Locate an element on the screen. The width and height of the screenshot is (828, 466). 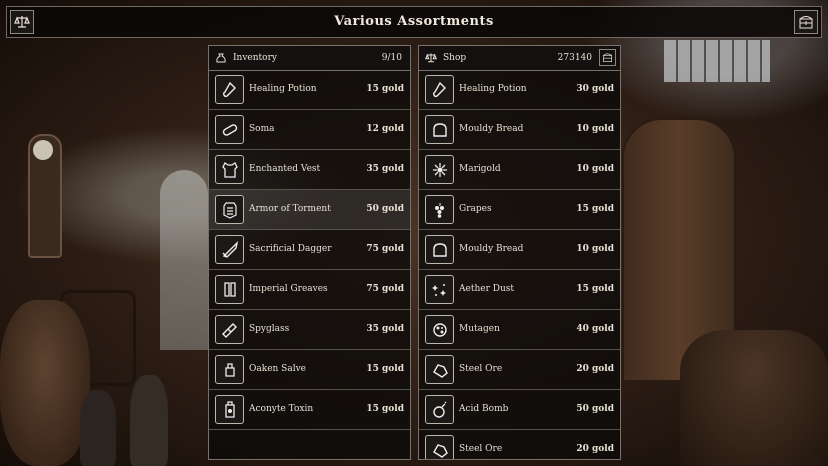
armor-icon is located at coordinates (229, 209).